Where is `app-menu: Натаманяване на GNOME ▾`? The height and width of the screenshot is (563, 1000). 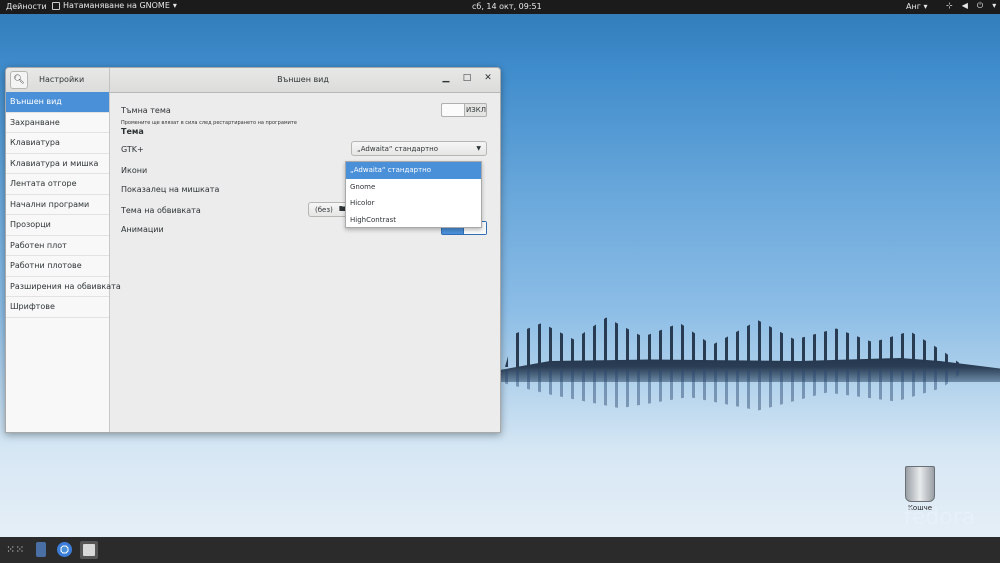 app-menu: Натаманяване на GNOME ▾ is located at coordinates (114, 5).